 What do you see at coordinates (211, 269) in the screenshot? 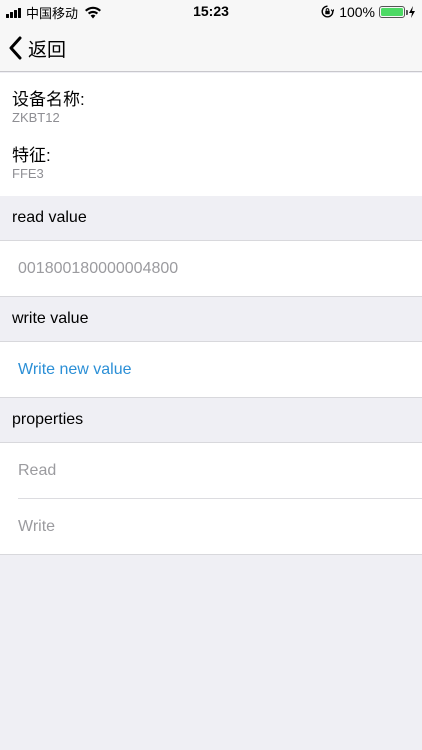
I see `read-value-cell: 001800180000004800` at bounding box center [211, 269].